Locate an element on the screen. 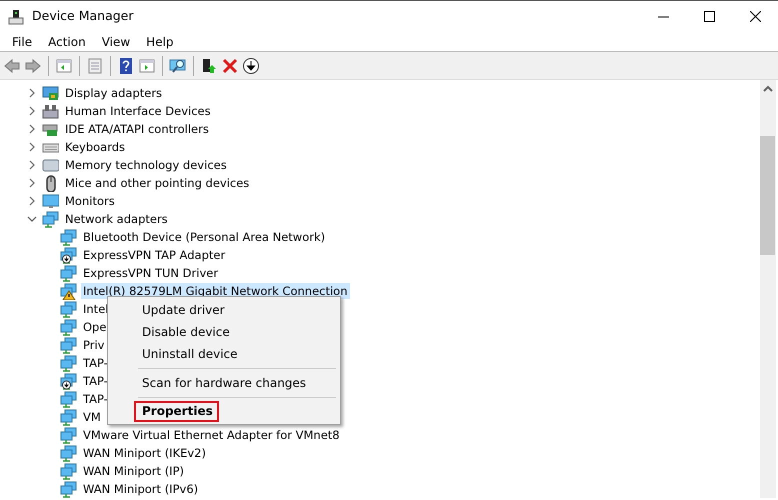 The image size is (778, 500). tree-item: Monitors is located at coordinates (90, 201).